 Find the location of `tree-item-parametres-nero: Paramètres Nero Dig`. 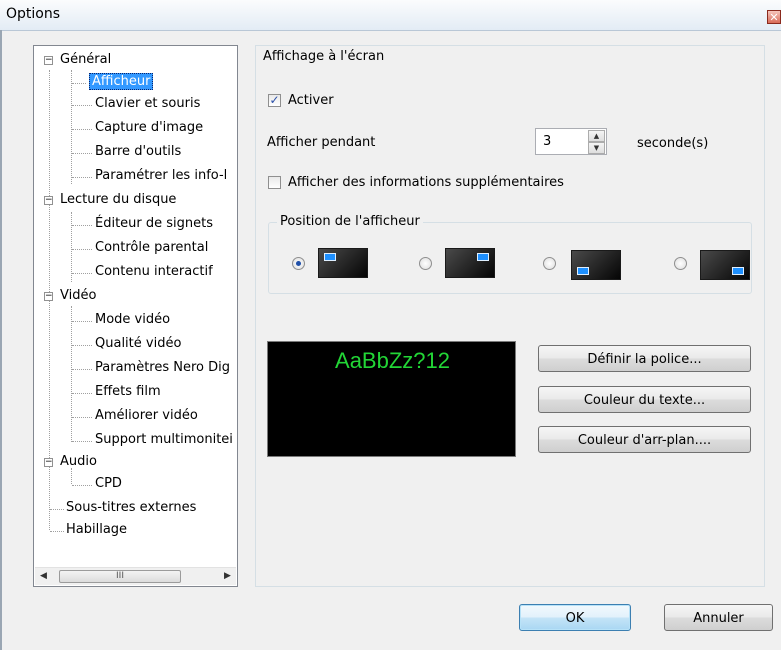

tree-item-parametres-nero: Paramètres Nero Dig is located at coordinates (162, 368).